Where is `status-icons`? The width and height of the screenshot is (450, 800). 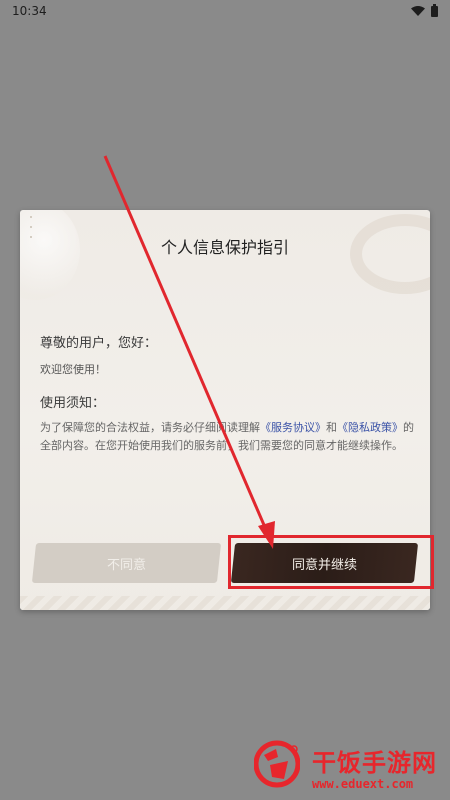
status-icons is located at coordinates (424, 10).